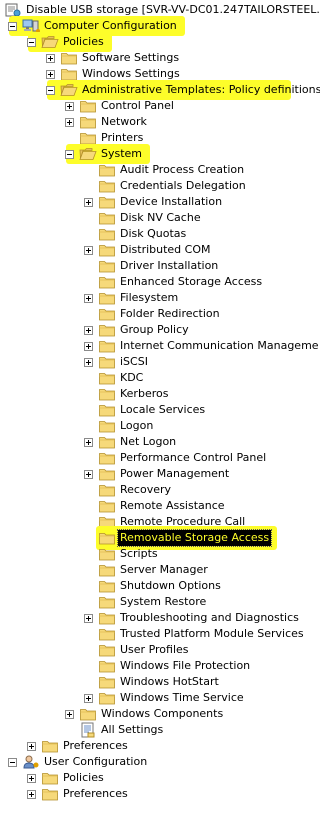 The height and width of the screenshot is (817, 320). Describe the element at coordinates (145, 298) in the screenshot. I see `tree-item-filesystem: Filesystem` at that location.